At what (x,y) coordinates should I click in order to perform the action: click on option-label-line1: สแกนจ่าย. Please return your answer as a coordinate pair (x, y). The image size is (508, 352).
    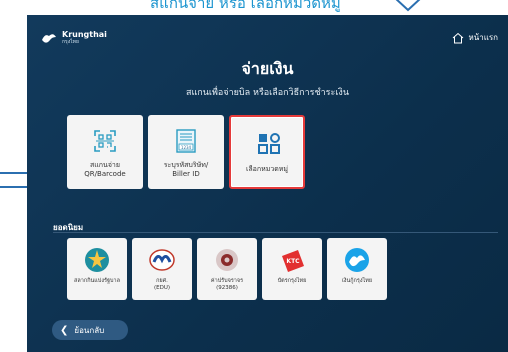
    Looking at the image, I should click on (105, 165).